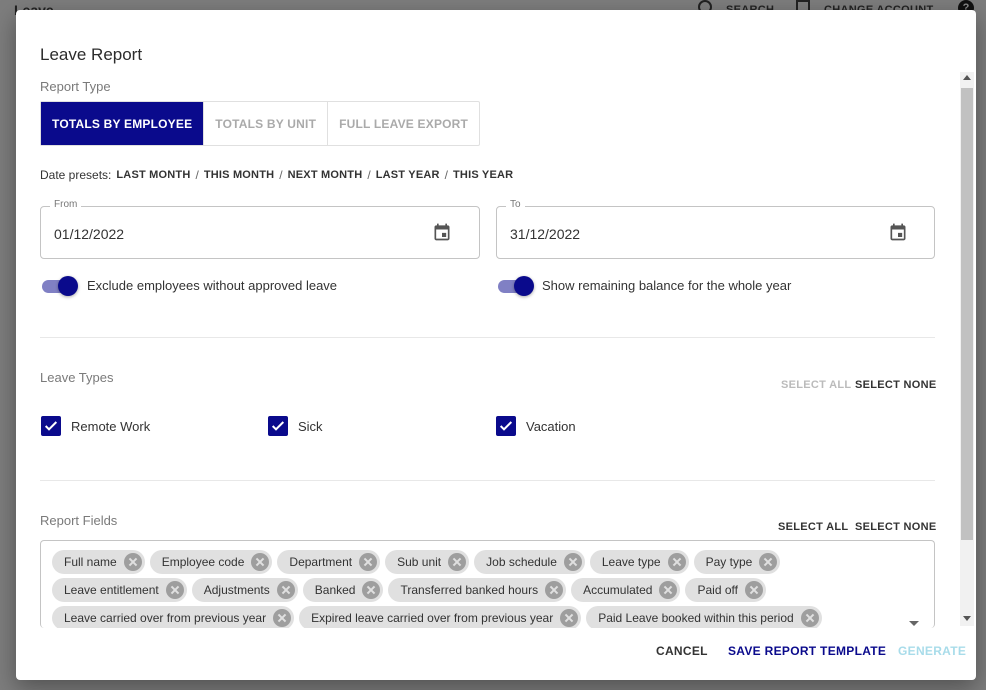 Image resolution: width=986 pixels, height=690 pixels. I want to click on from-date-field: From 01/12/2022, so click(260, 229).